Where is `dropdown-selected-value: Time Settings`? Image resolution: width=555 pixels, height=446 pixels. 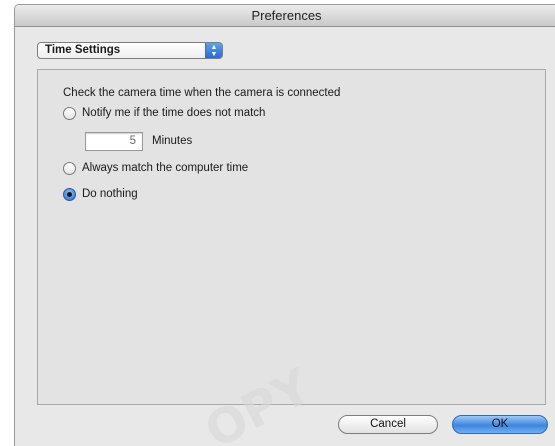
dropdown-selected-value: Time Settings is located at coordinates (83, 50).